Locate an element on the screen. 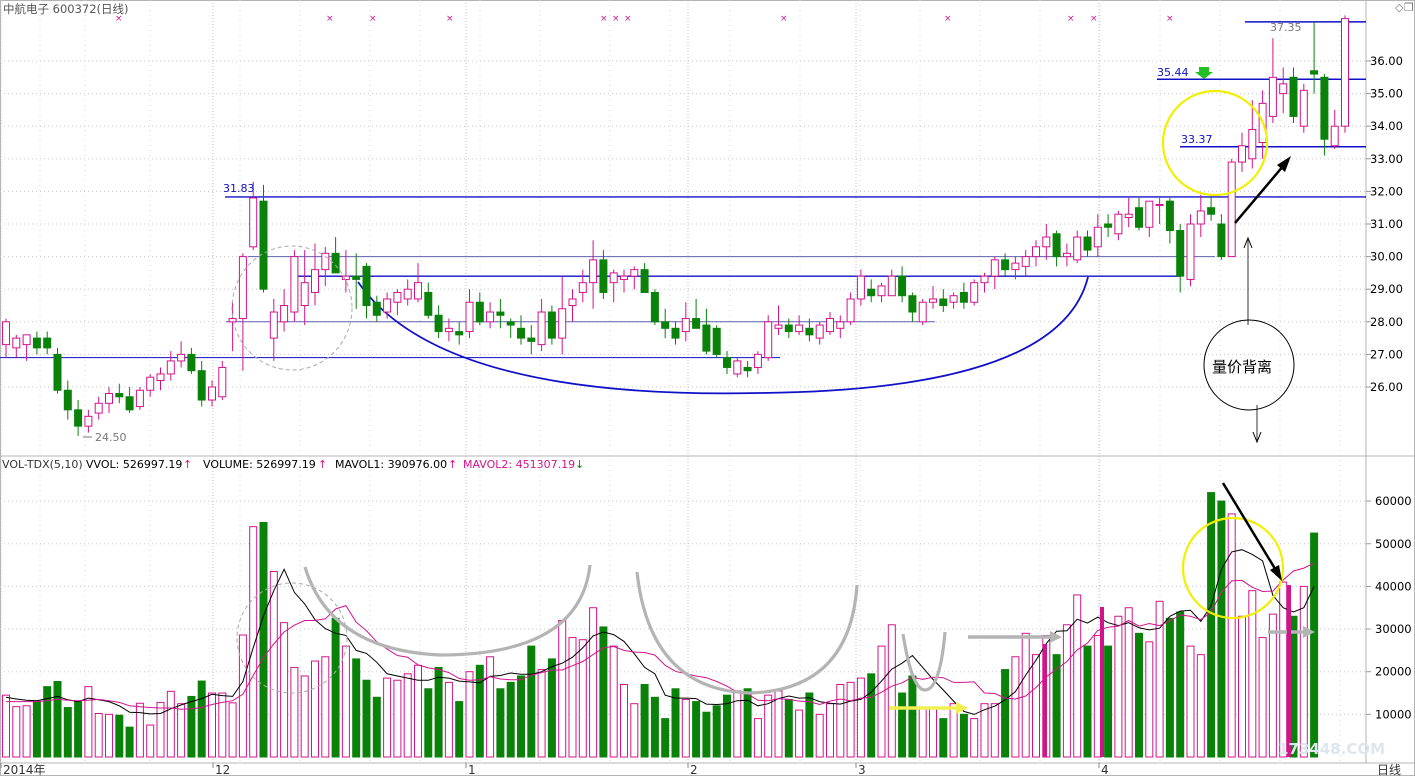 The image size is (1415, 780). restore-window-icon: ❐ is located at coordinates (1409, 7).